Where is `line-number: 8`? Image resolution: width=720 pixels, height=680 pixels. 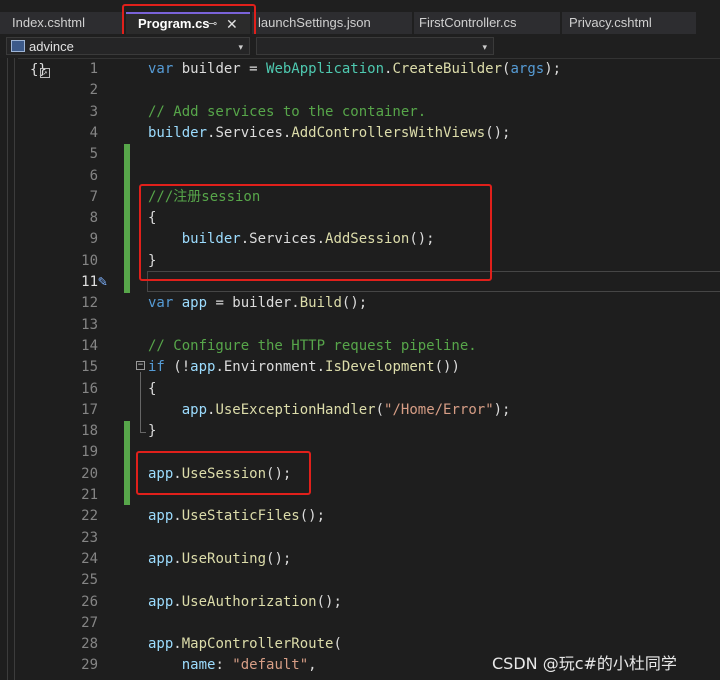
line-number: 8 is located at coordinates (93, 218).